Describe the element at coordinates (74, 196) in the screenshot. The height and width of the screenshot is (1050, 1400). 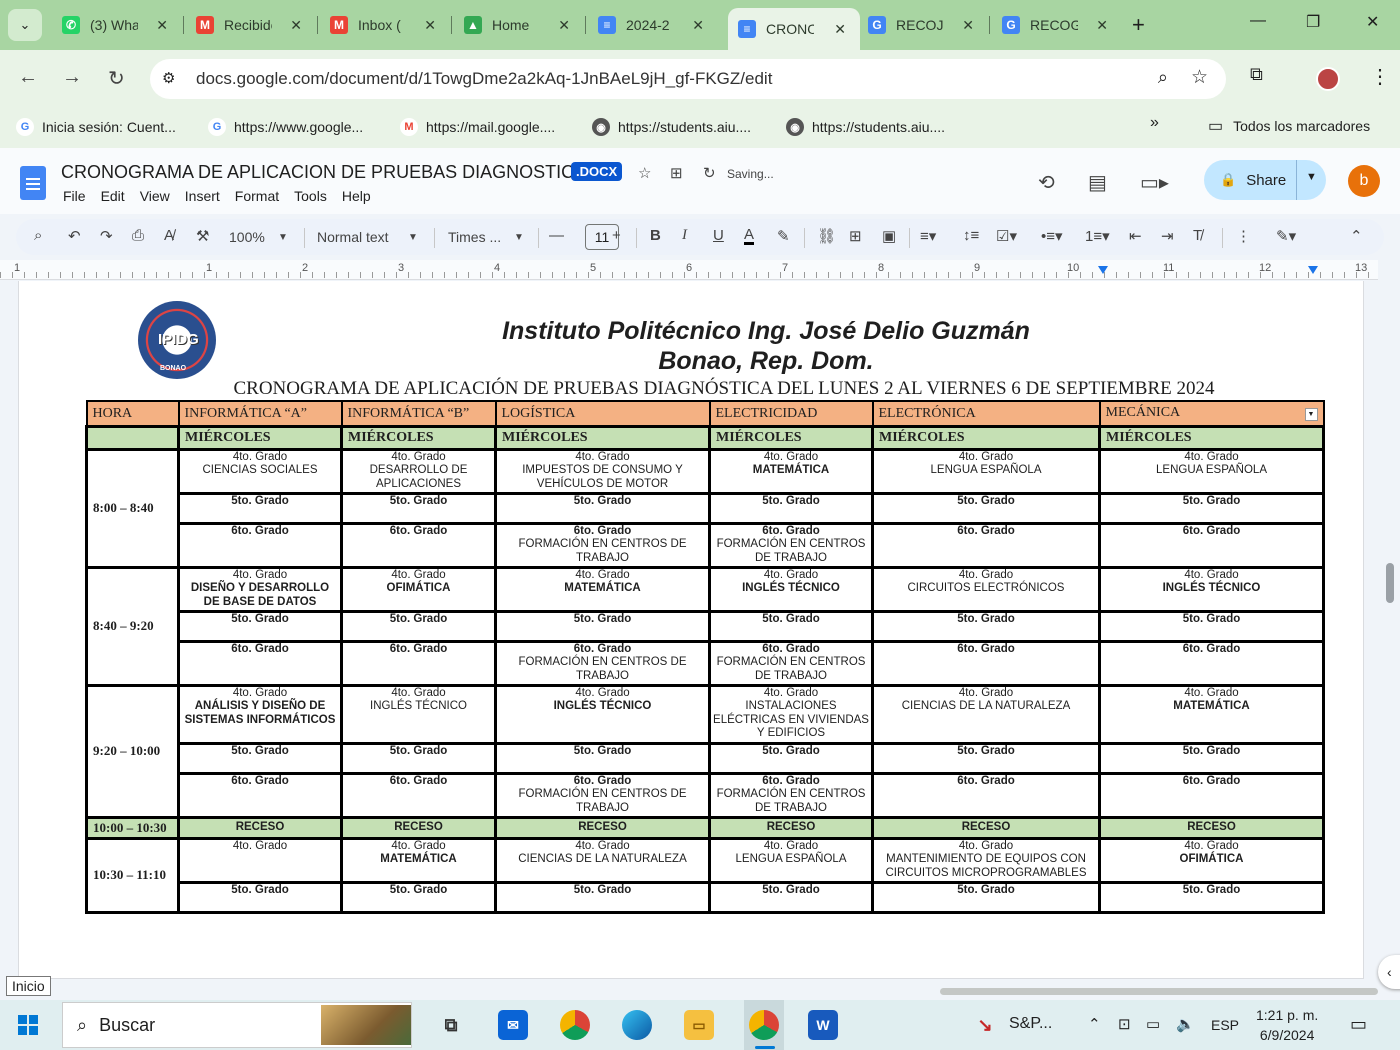
I see `menu-file: File` at that location.